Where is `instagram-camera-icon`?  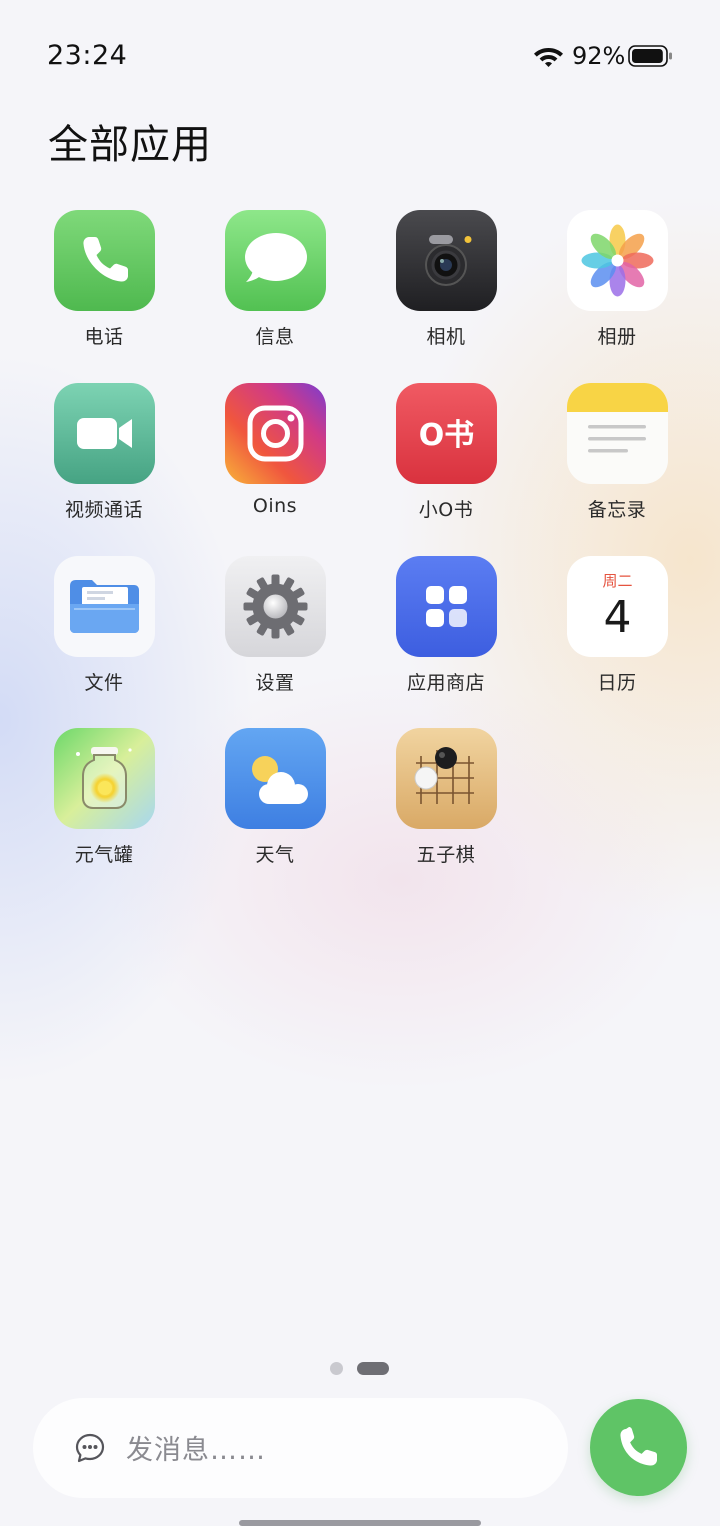
instagram-camera-icon is located at coordinates (275, 433).